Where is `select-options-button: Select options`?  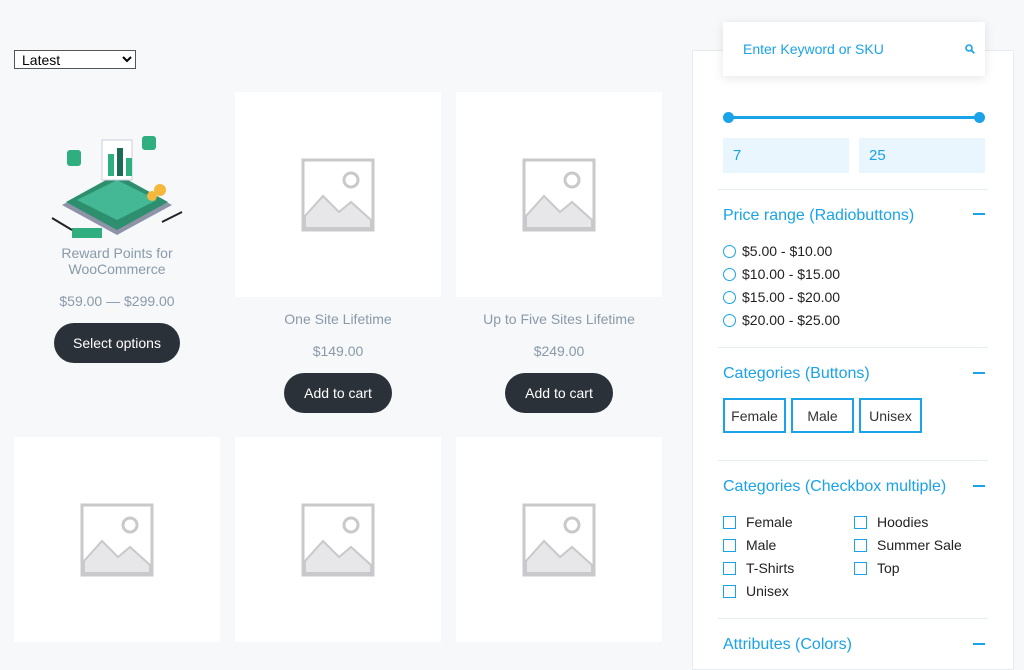
select-options-button: Select options is located at coordinates (117, 343).